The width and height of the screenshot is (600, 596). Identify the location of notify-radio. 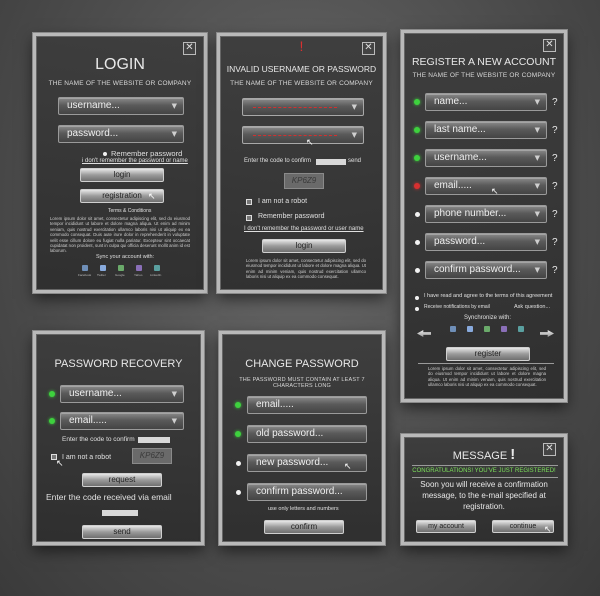
(417, 309).